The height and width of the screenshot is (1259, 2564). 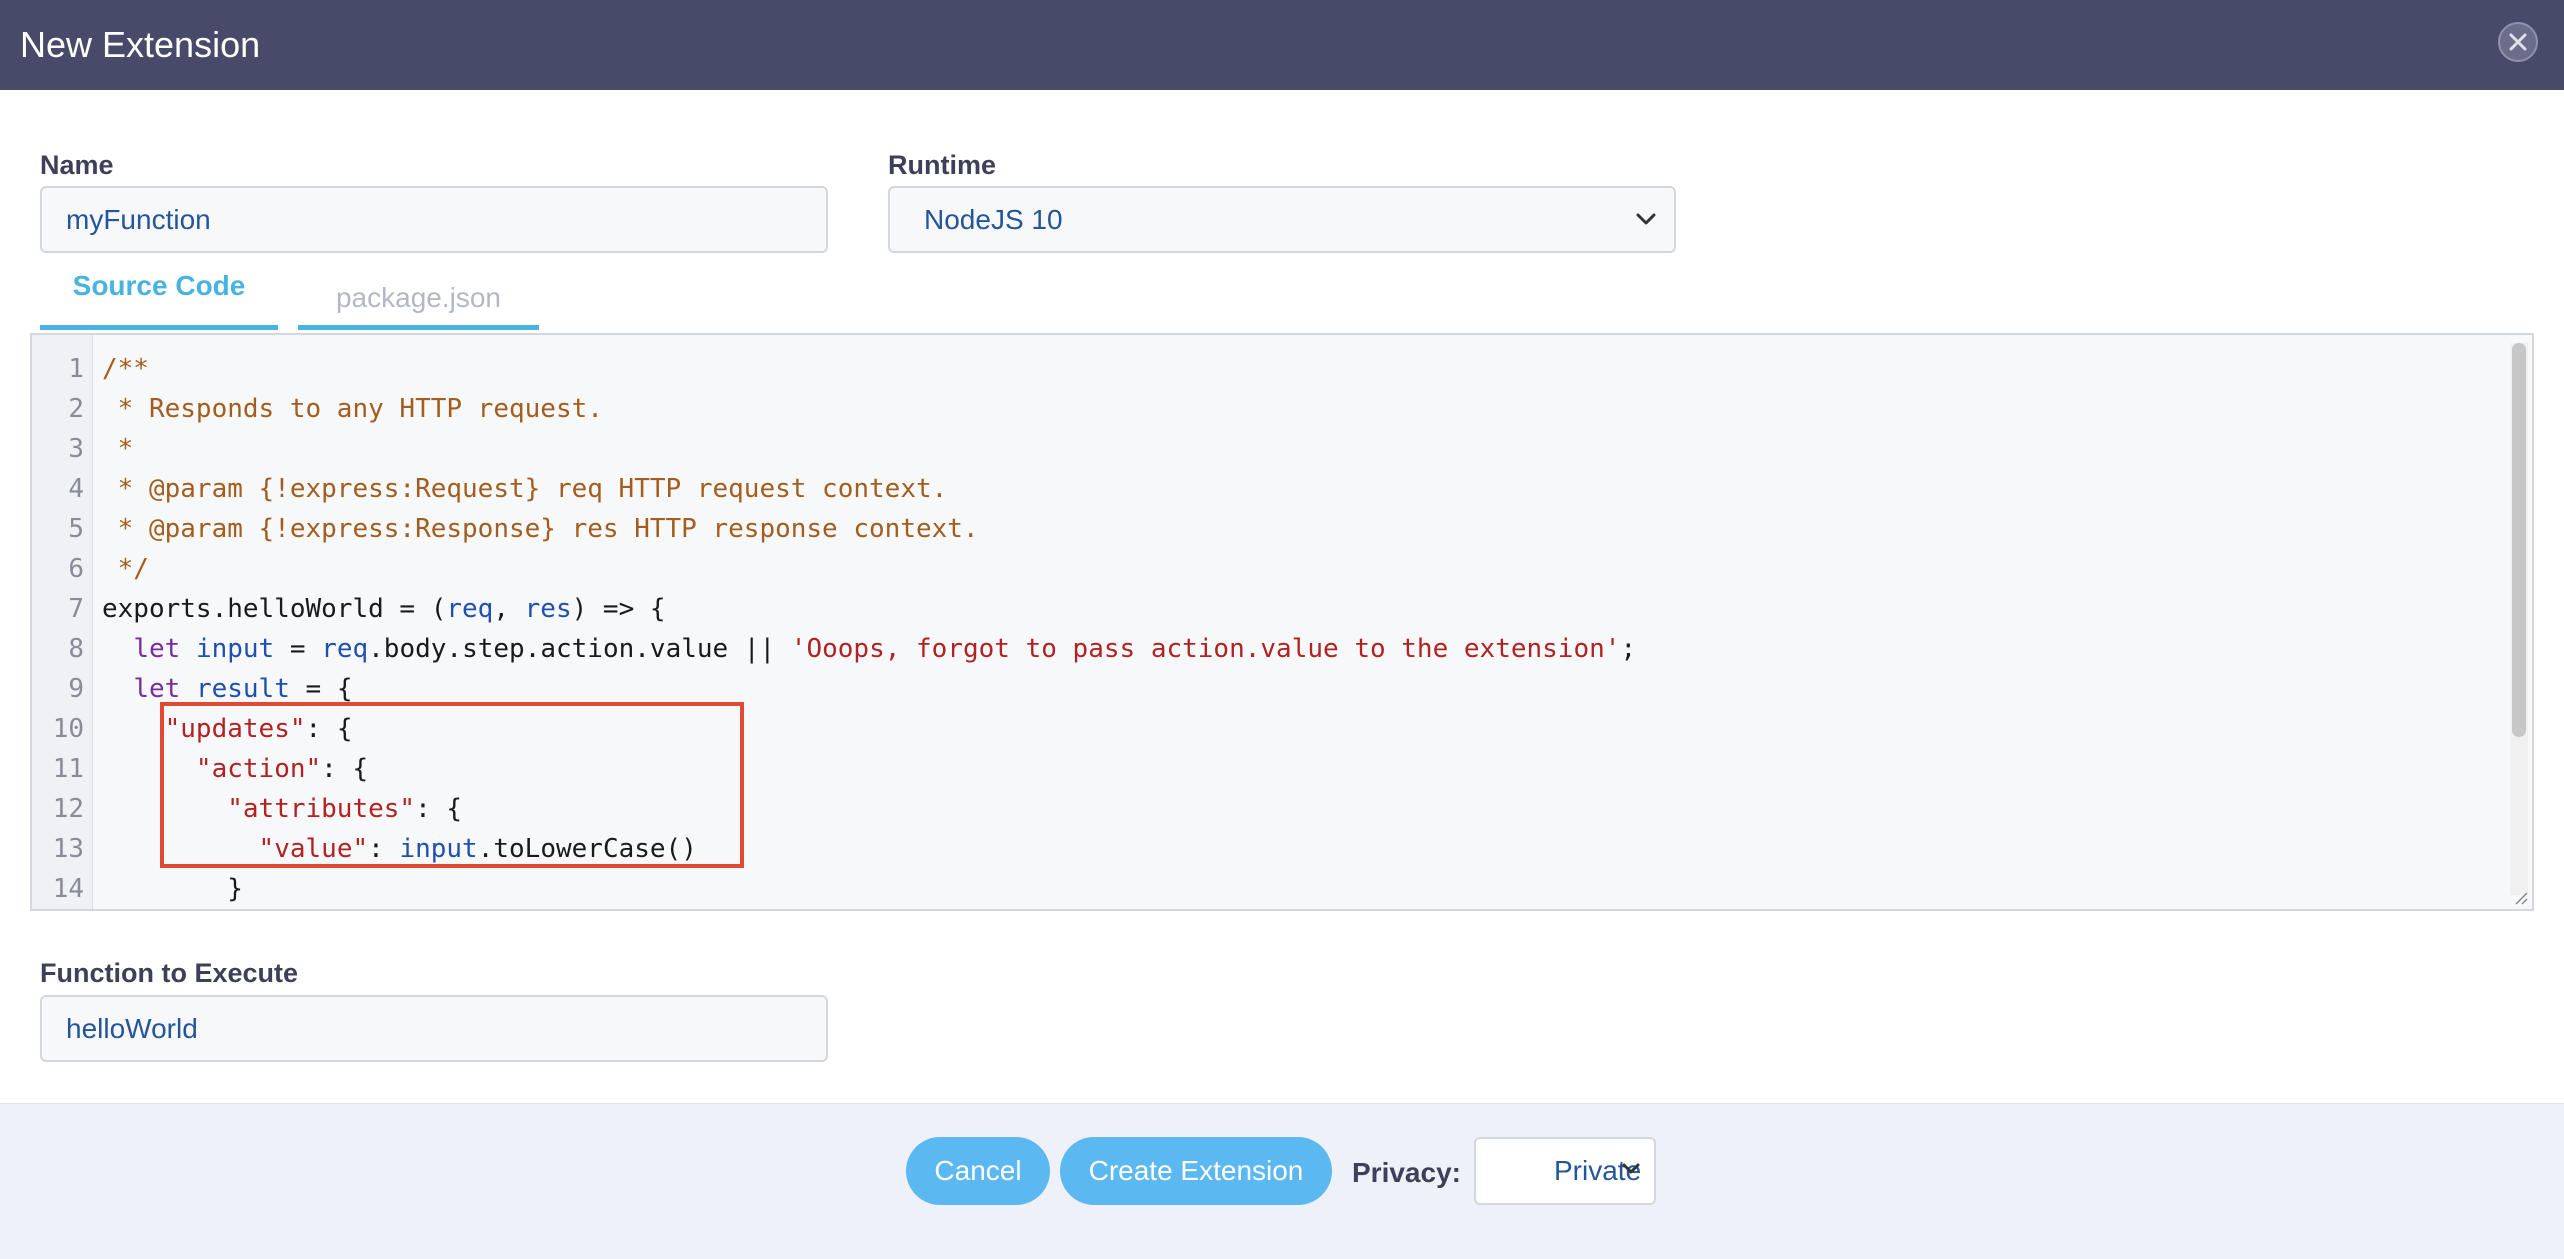 I want to click on function-input-value: helloWorld, so click(x=132, y=1028).